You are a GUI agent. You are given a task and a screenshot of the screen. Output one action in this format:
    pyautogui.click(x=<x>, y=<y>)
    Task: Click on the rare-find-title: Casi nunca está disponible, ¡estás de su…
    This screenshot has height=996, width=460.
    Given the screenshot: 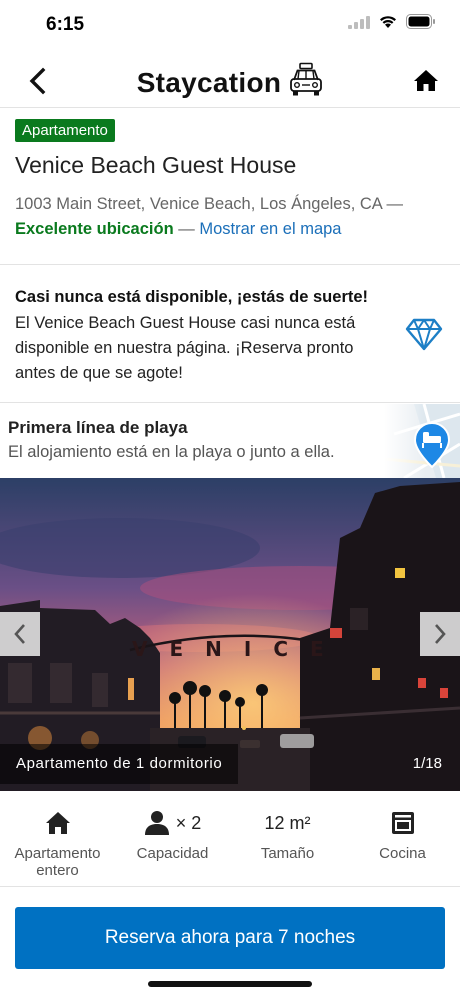 What is the action you would take?
    pyautogui.click(x=192, y=297)
    